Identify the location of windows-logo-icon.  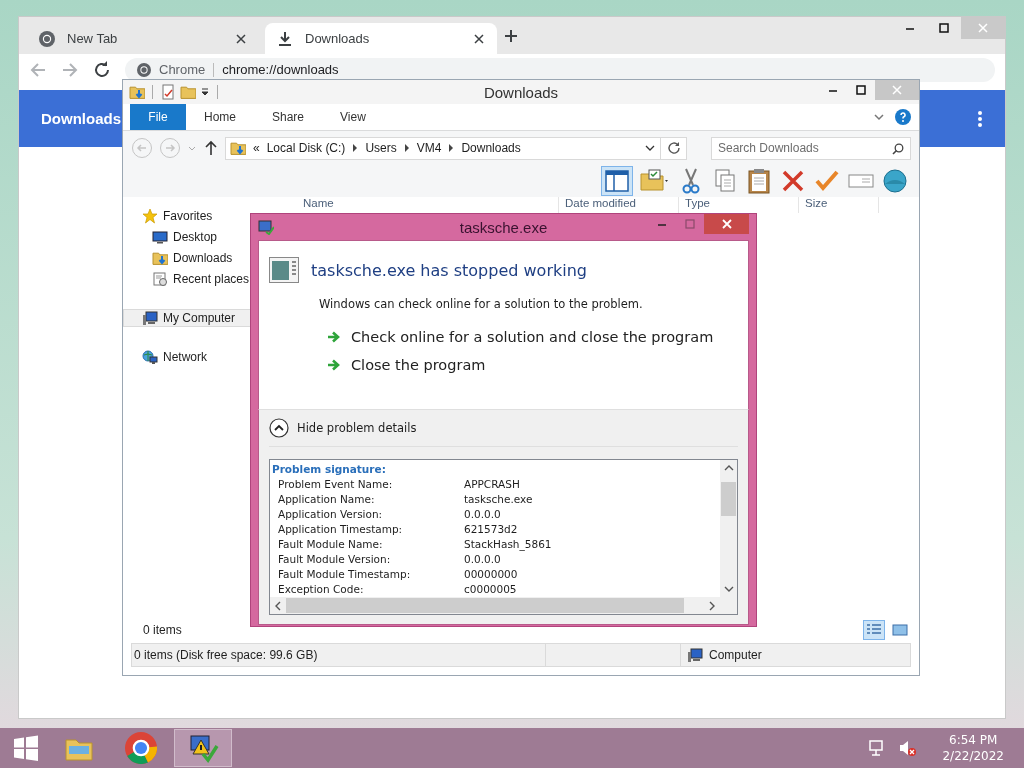
(26, 748).